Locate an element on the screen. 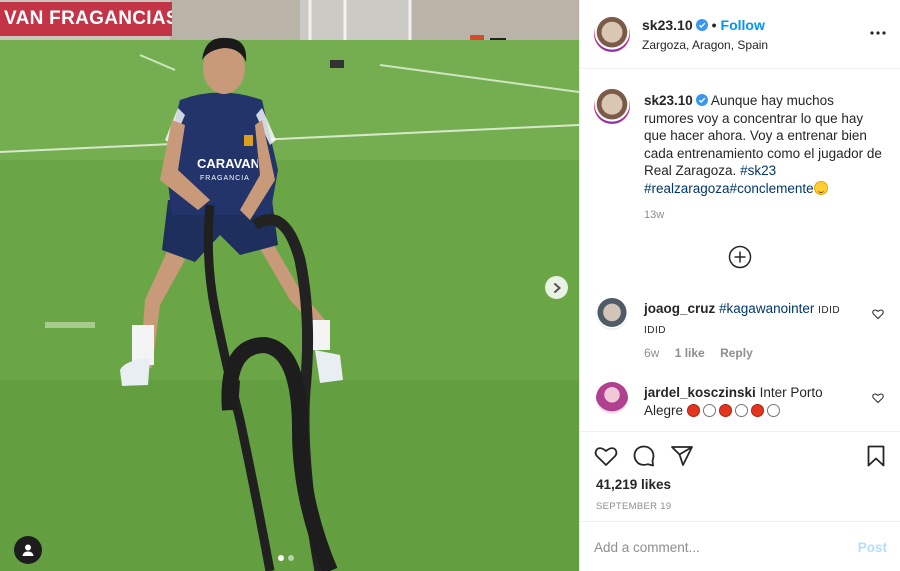 Image resolution: width=900 pixels, height=571 pixels. chevron-right-icon is located at coordinates (557, 287).